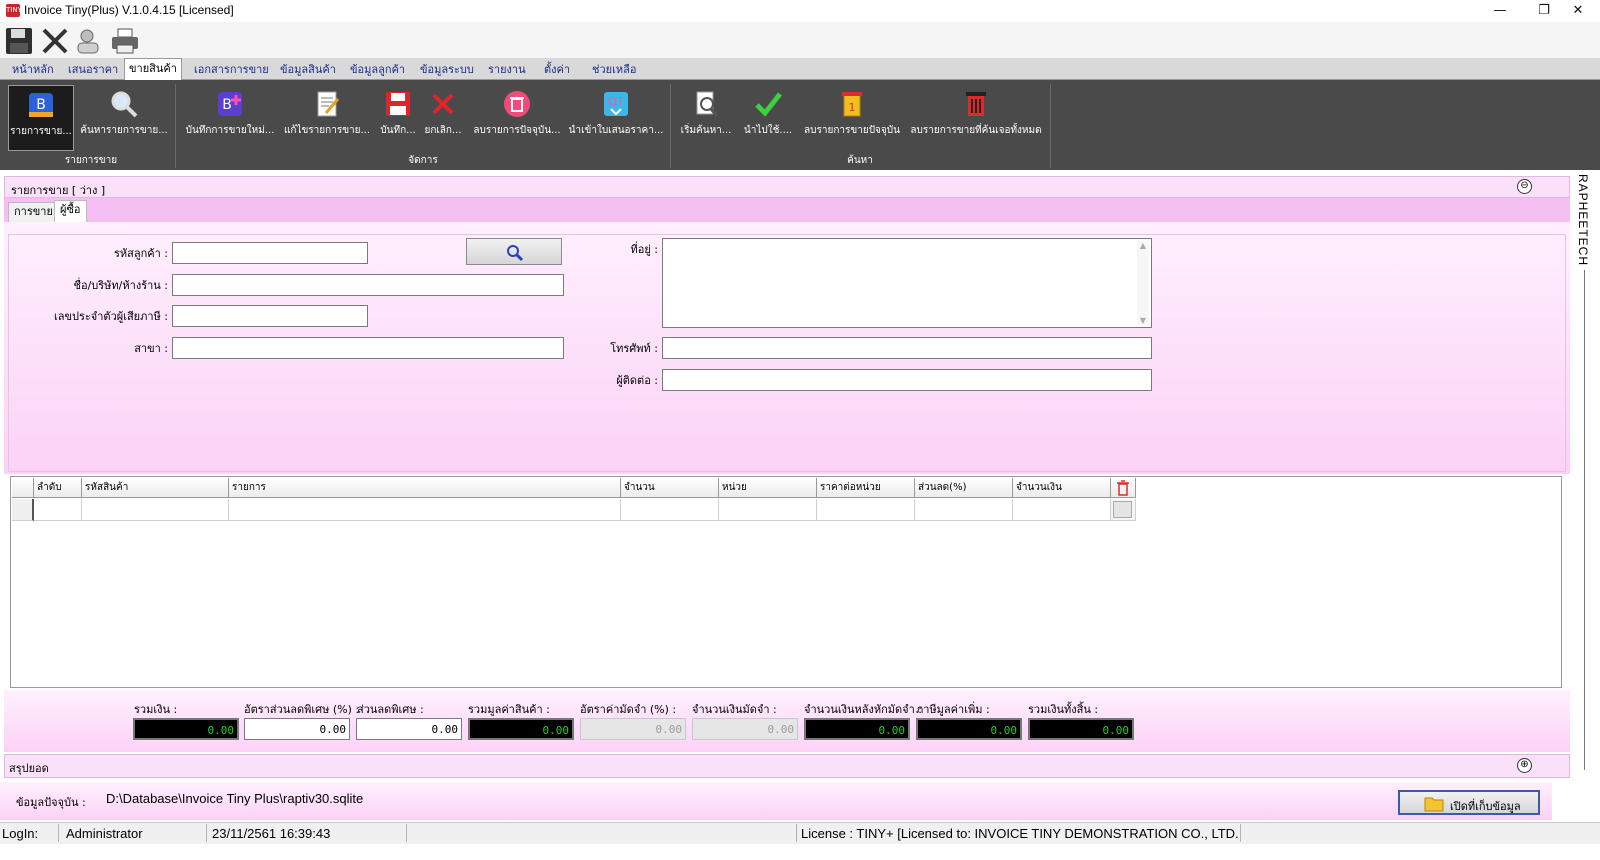  What do you see at coordinates (521, 729) in the screenshot?
I see `goods-value-field: 0.00` at bounding box center [521, 729].